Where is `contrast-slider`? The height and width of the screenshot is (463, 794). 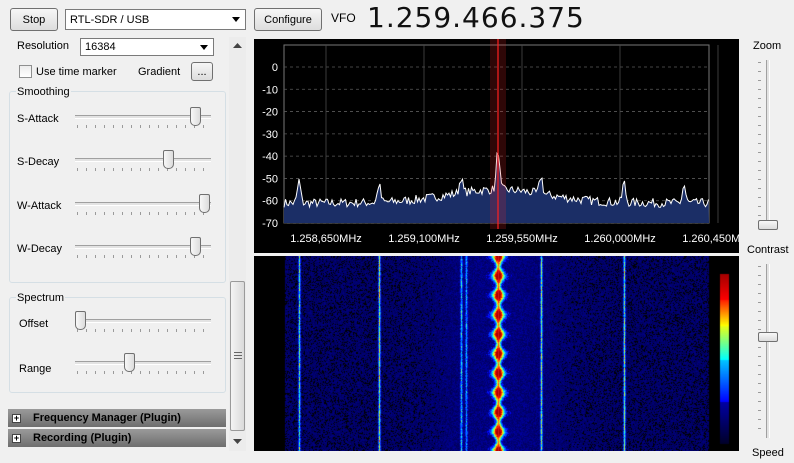
contrast-slider is located at coordinates (768, 352).